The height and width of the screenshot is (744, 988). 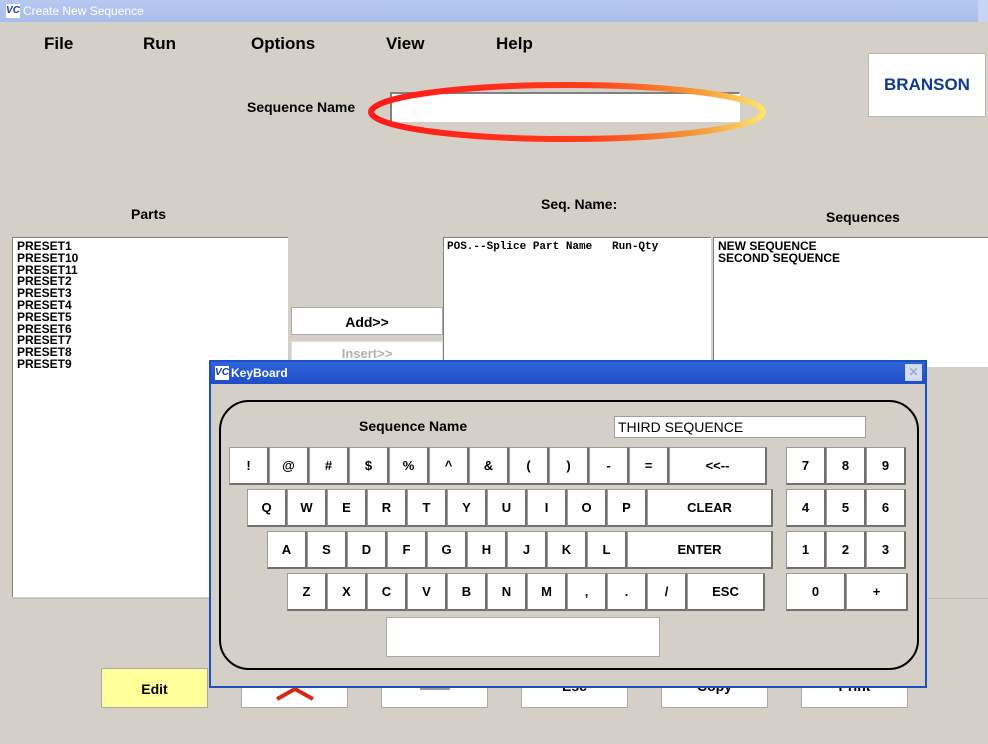 I want to click on key-char: ., so click(x=627, y=592).